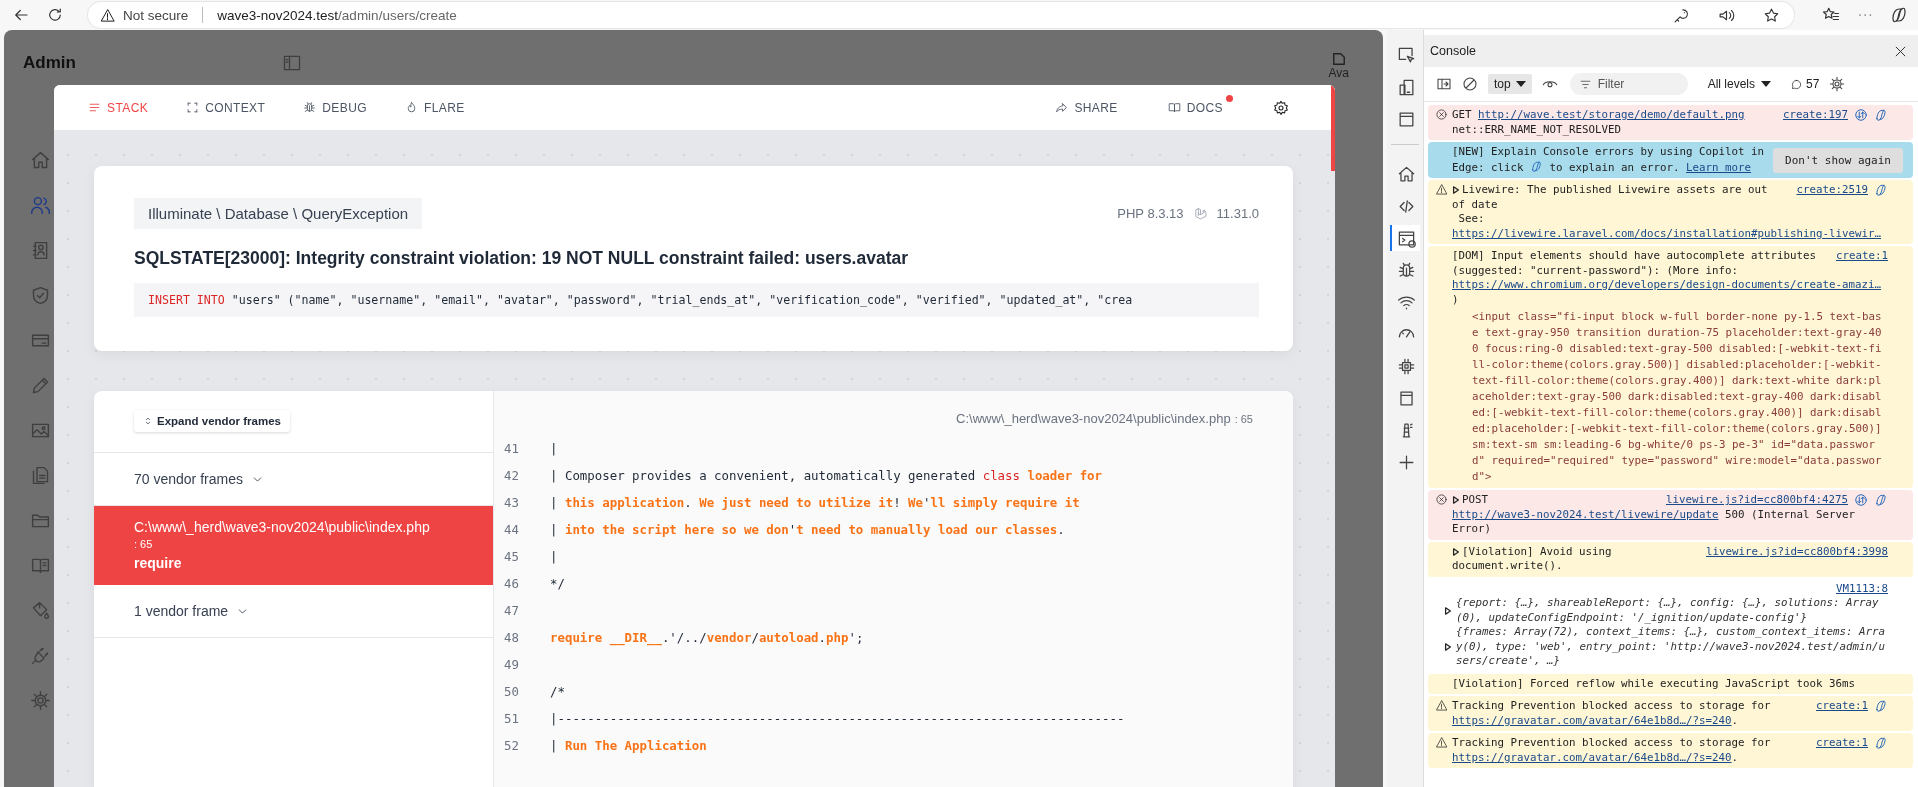  Describe the element at coordinates (1200, 213) in the screenshot. I see `framework-icon` at that location.